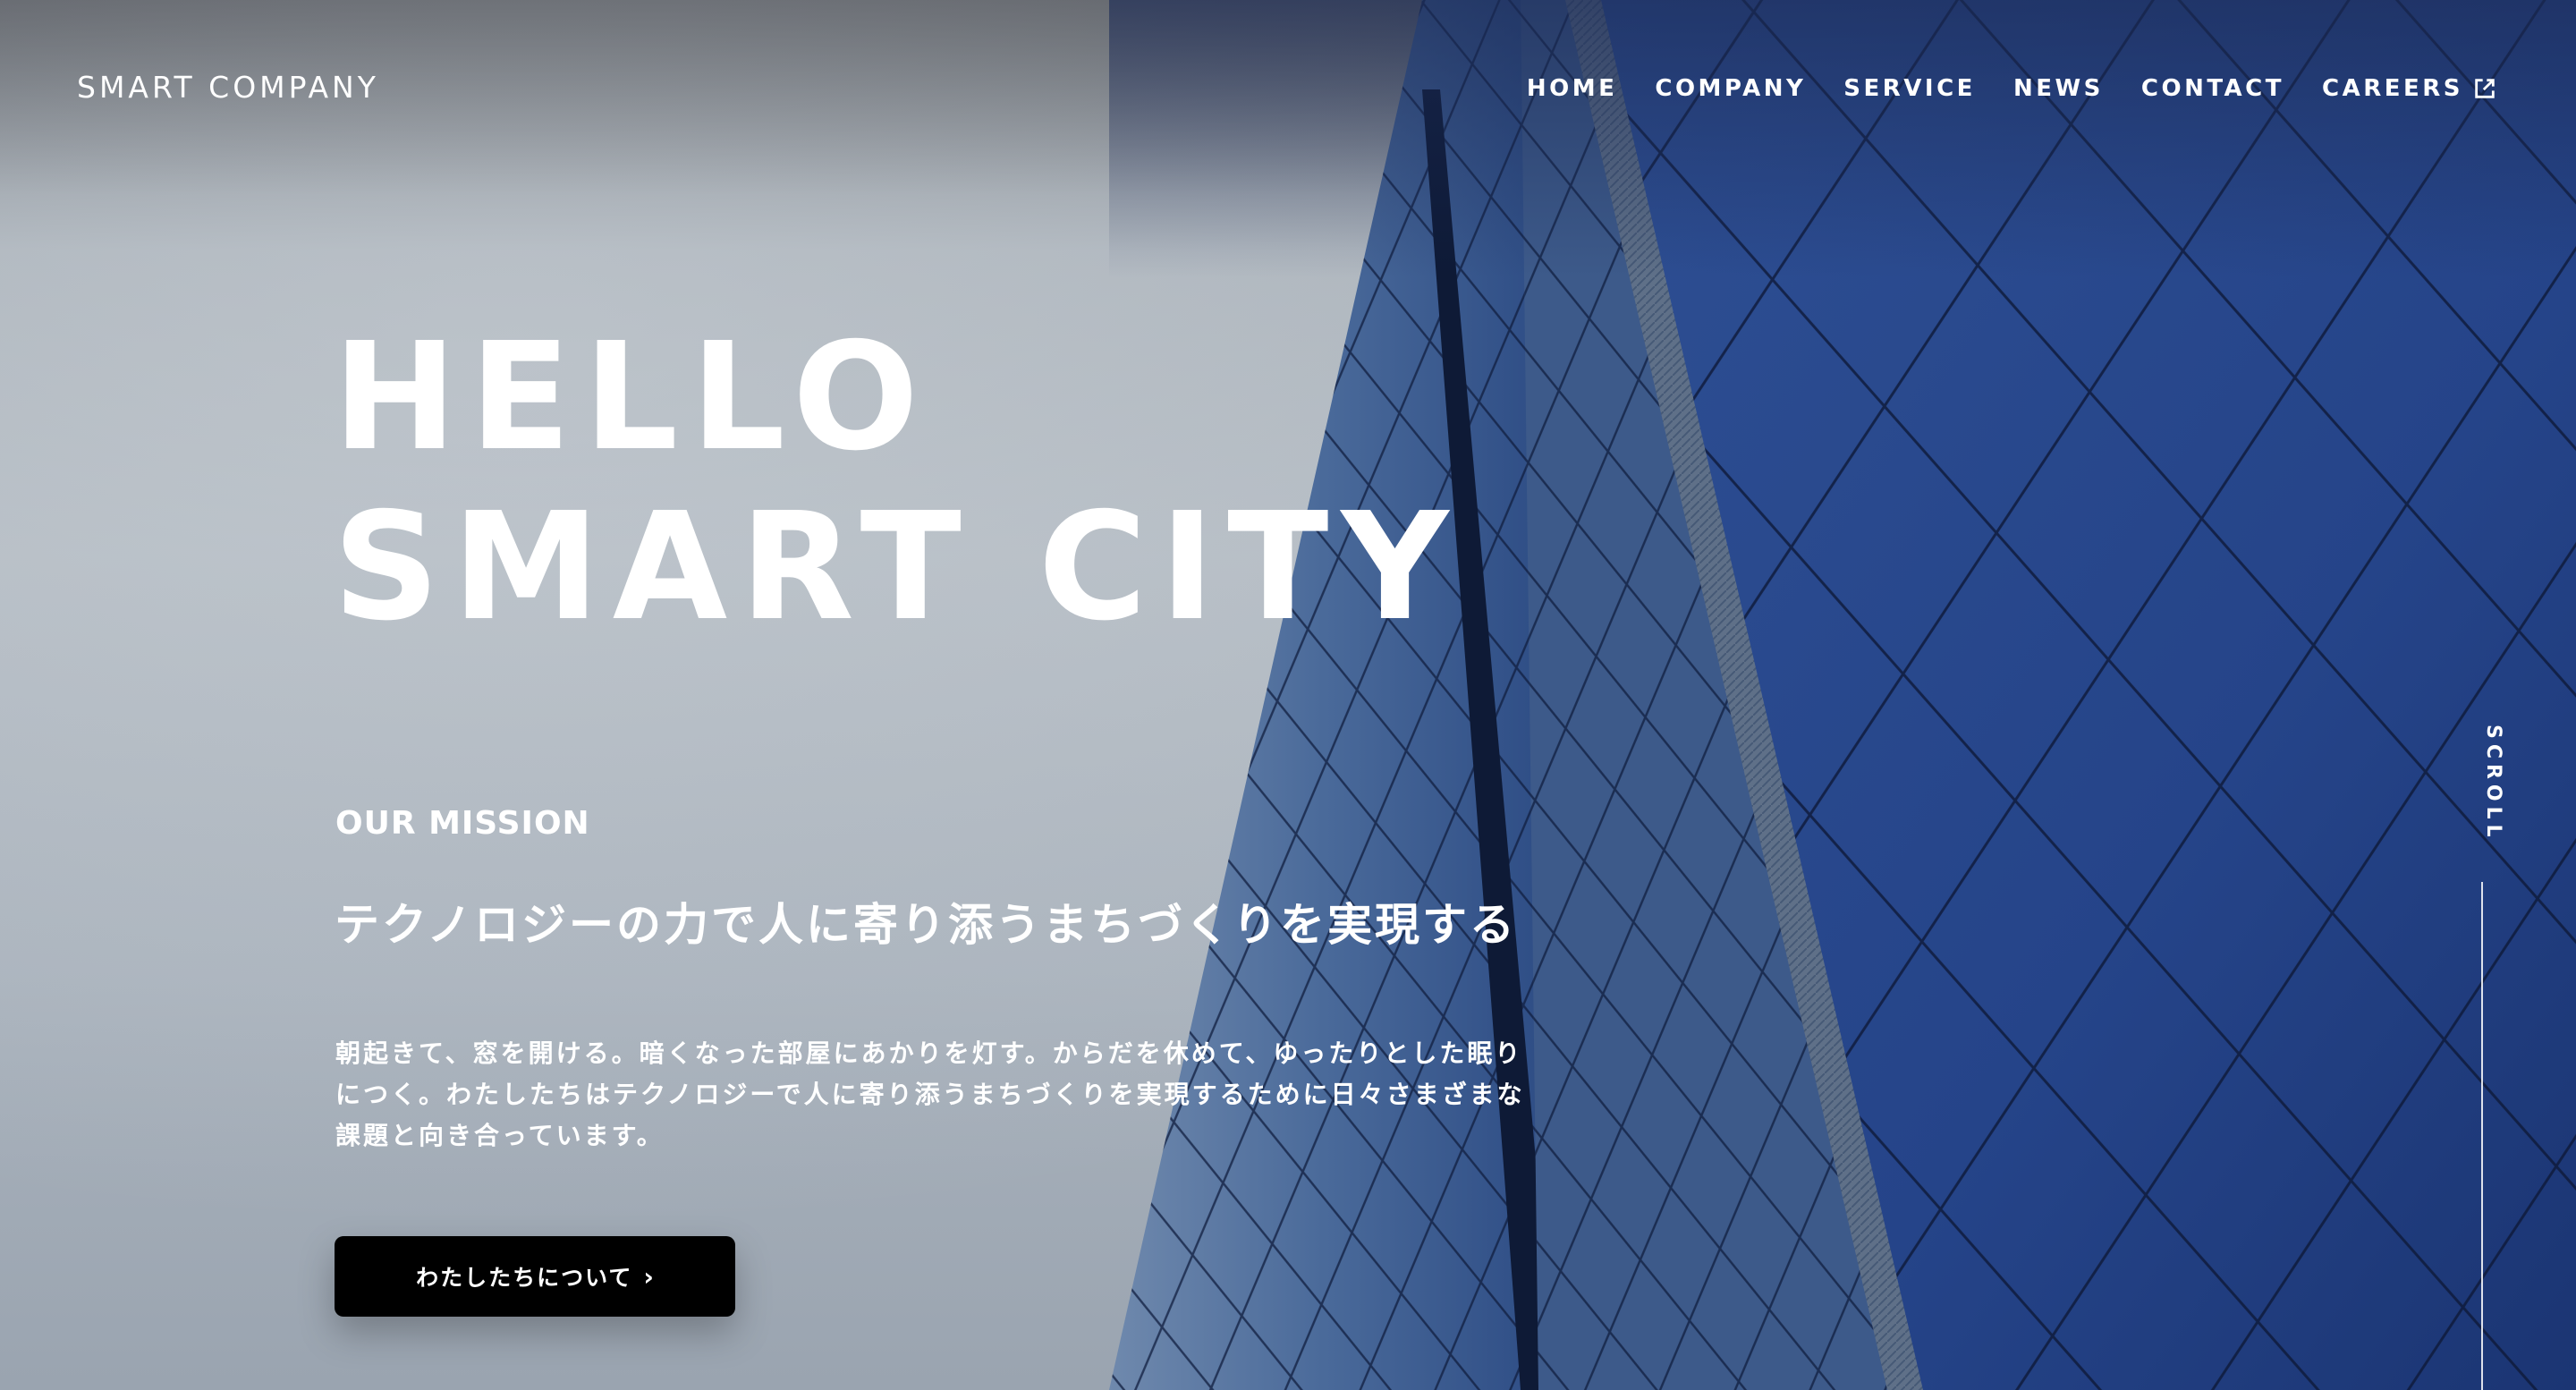 Image resolution: width=2576 pixels, height=1390 pixels. I want to click on hero-title: HELLO SMART CITY, so click(897, 483).